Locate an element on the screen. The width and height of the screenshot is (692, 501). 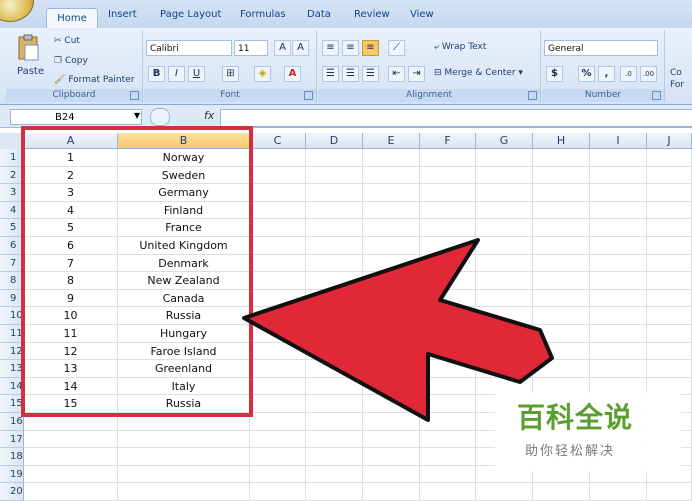
watermark: 百科全说 助你轻松解决 is located at coordinates (588, 432).